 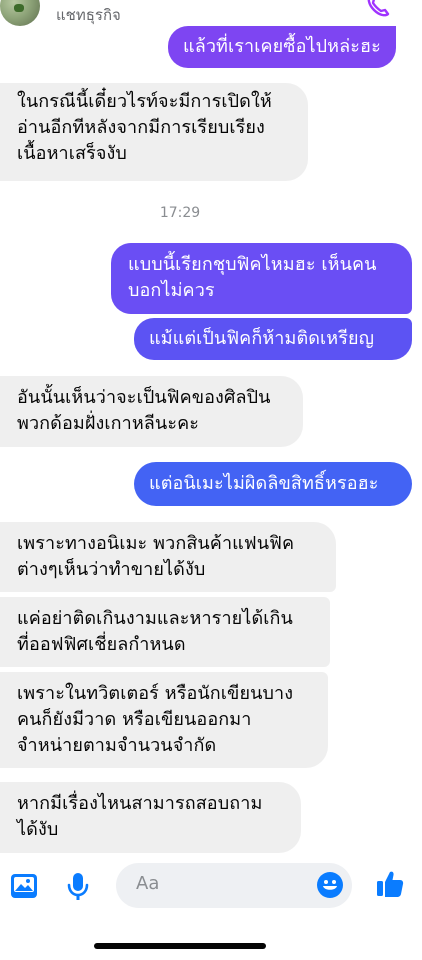 I want to click on home-indicator, so click(x=180, y=946).